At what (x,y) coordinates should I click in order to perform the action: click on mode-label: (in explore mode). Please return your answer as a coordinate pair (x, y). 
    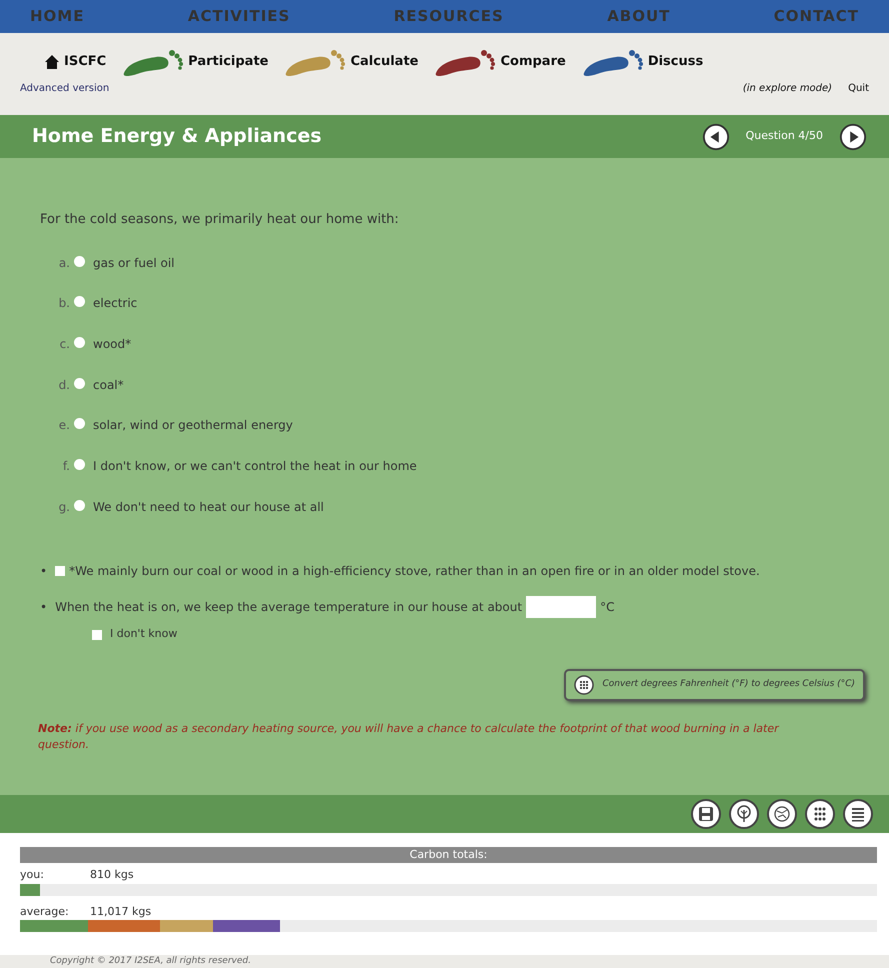
    Looking at the image, I should click on (787, 89).